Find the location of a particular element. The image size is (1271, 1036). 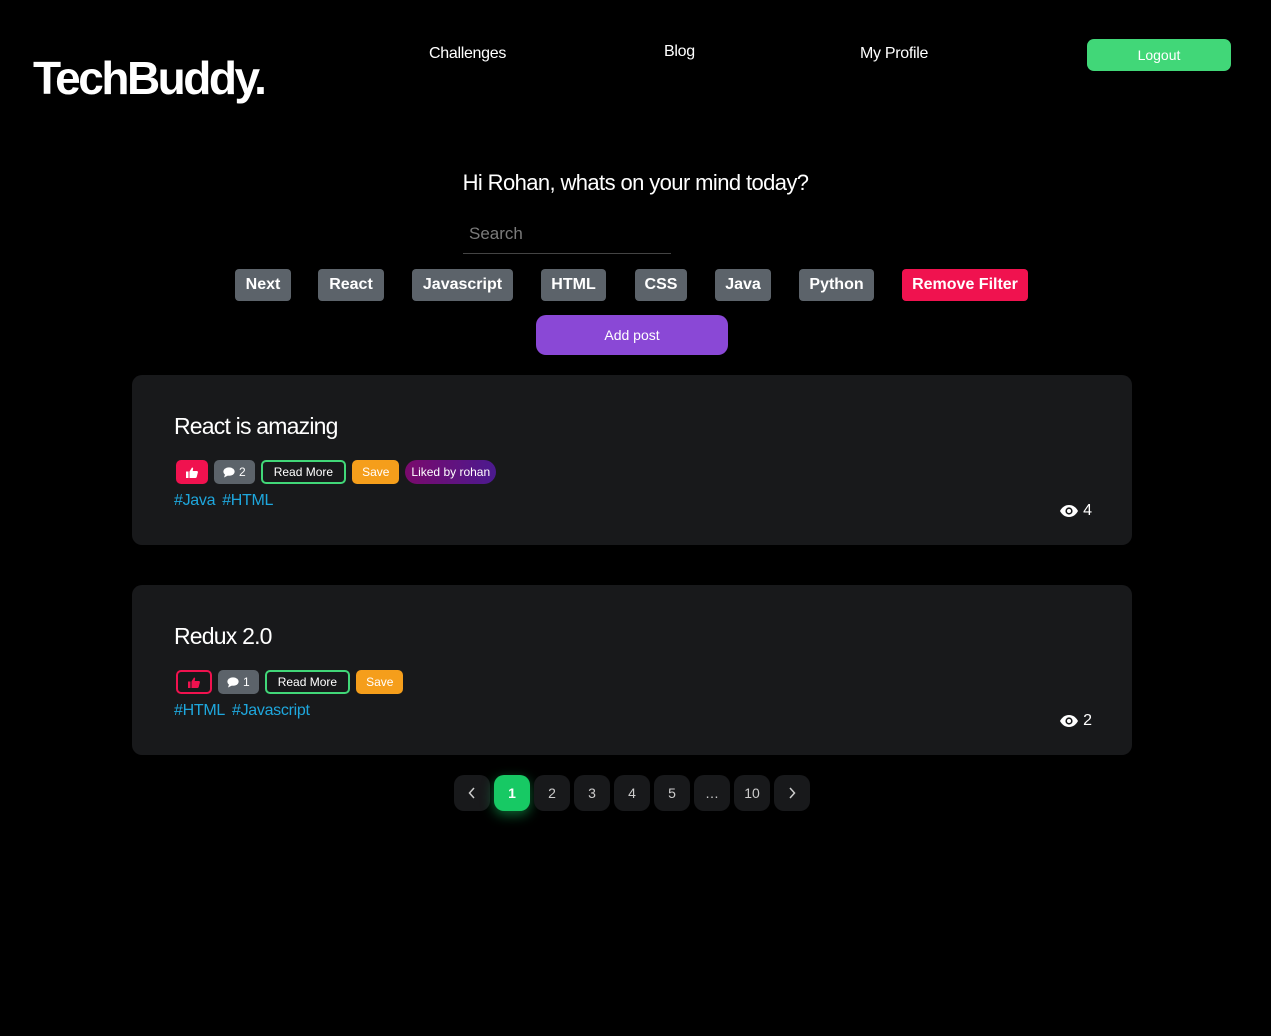

greeting-heading: Hi Rohan, whats on your mind today? is located at coordinates (635, 182).